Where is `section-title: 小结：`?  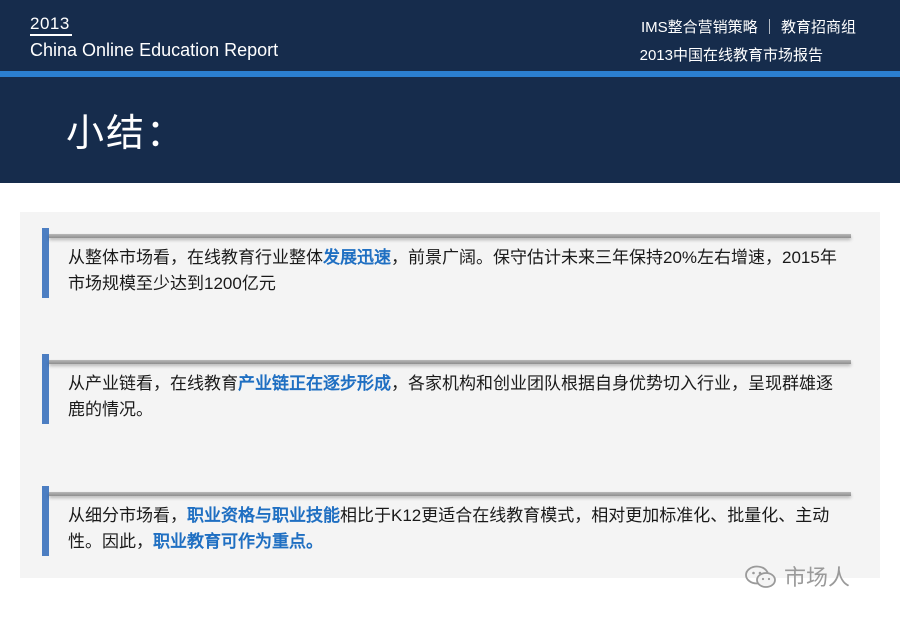
section-title: 小结： is located at coordinates (126, 134).